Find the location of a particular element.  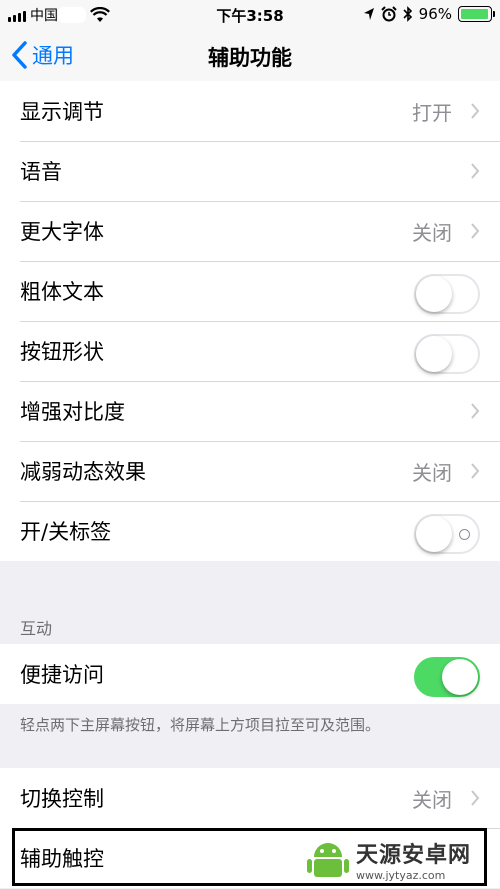

battery-fill is located at coordinates (474, 14).